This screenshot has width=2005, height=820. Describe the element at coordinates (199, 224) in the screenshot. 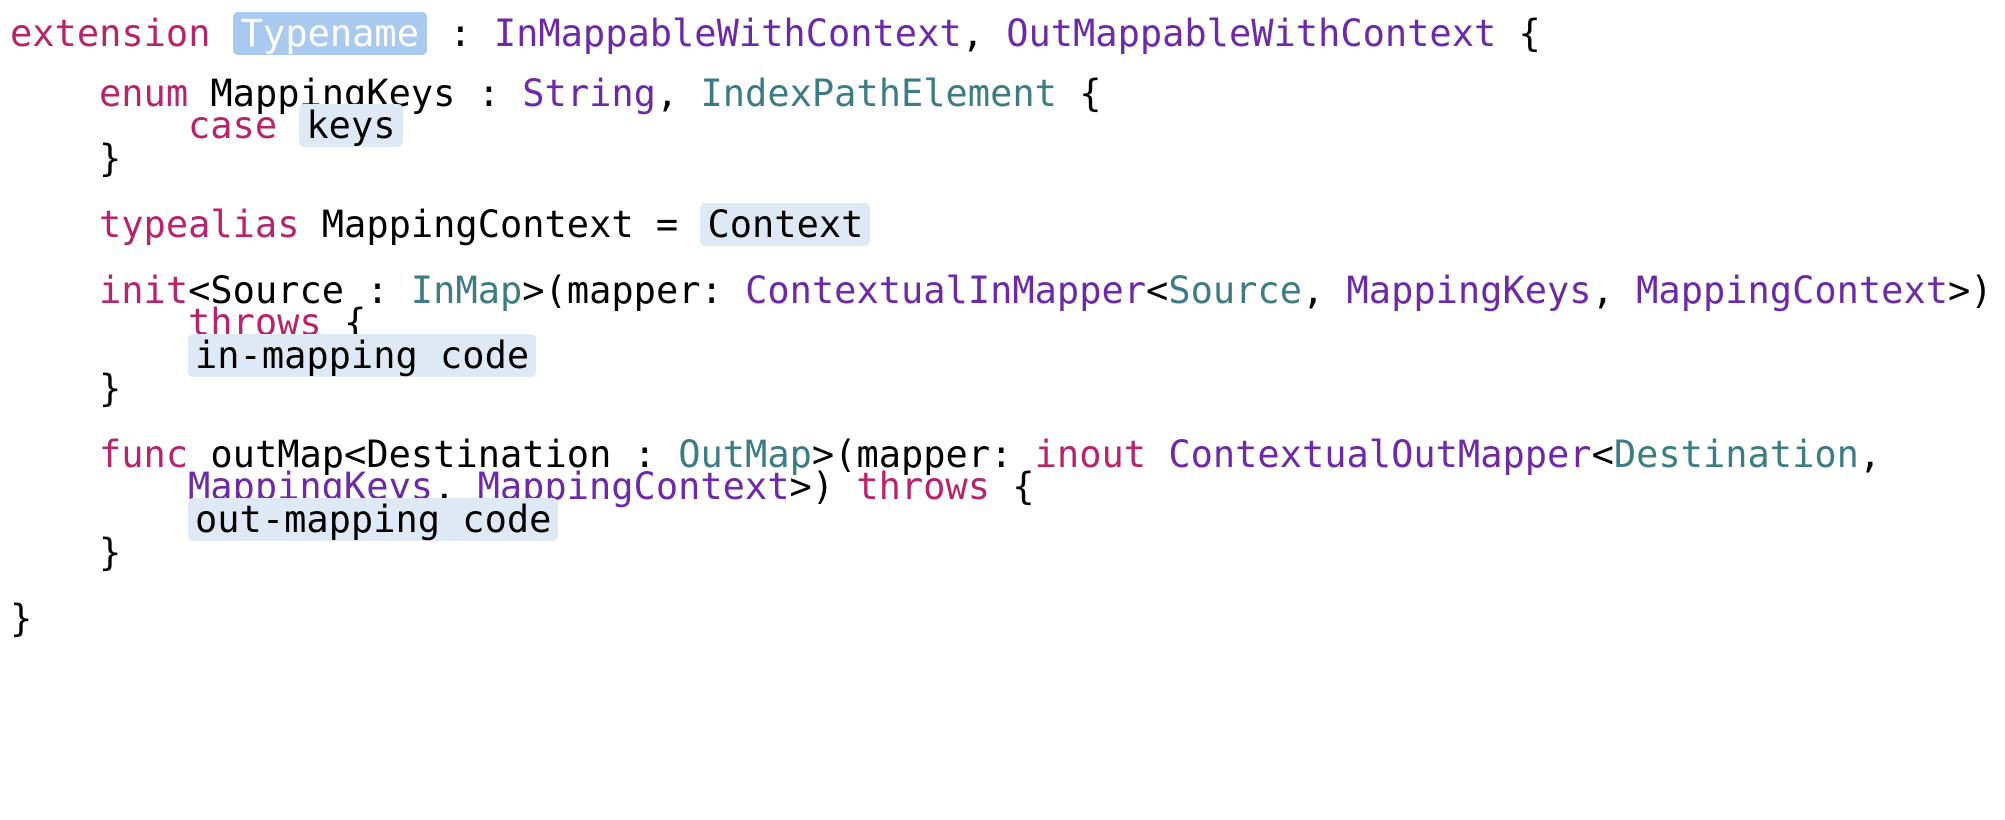

I see `keyword-typealias: typealias` at that location.